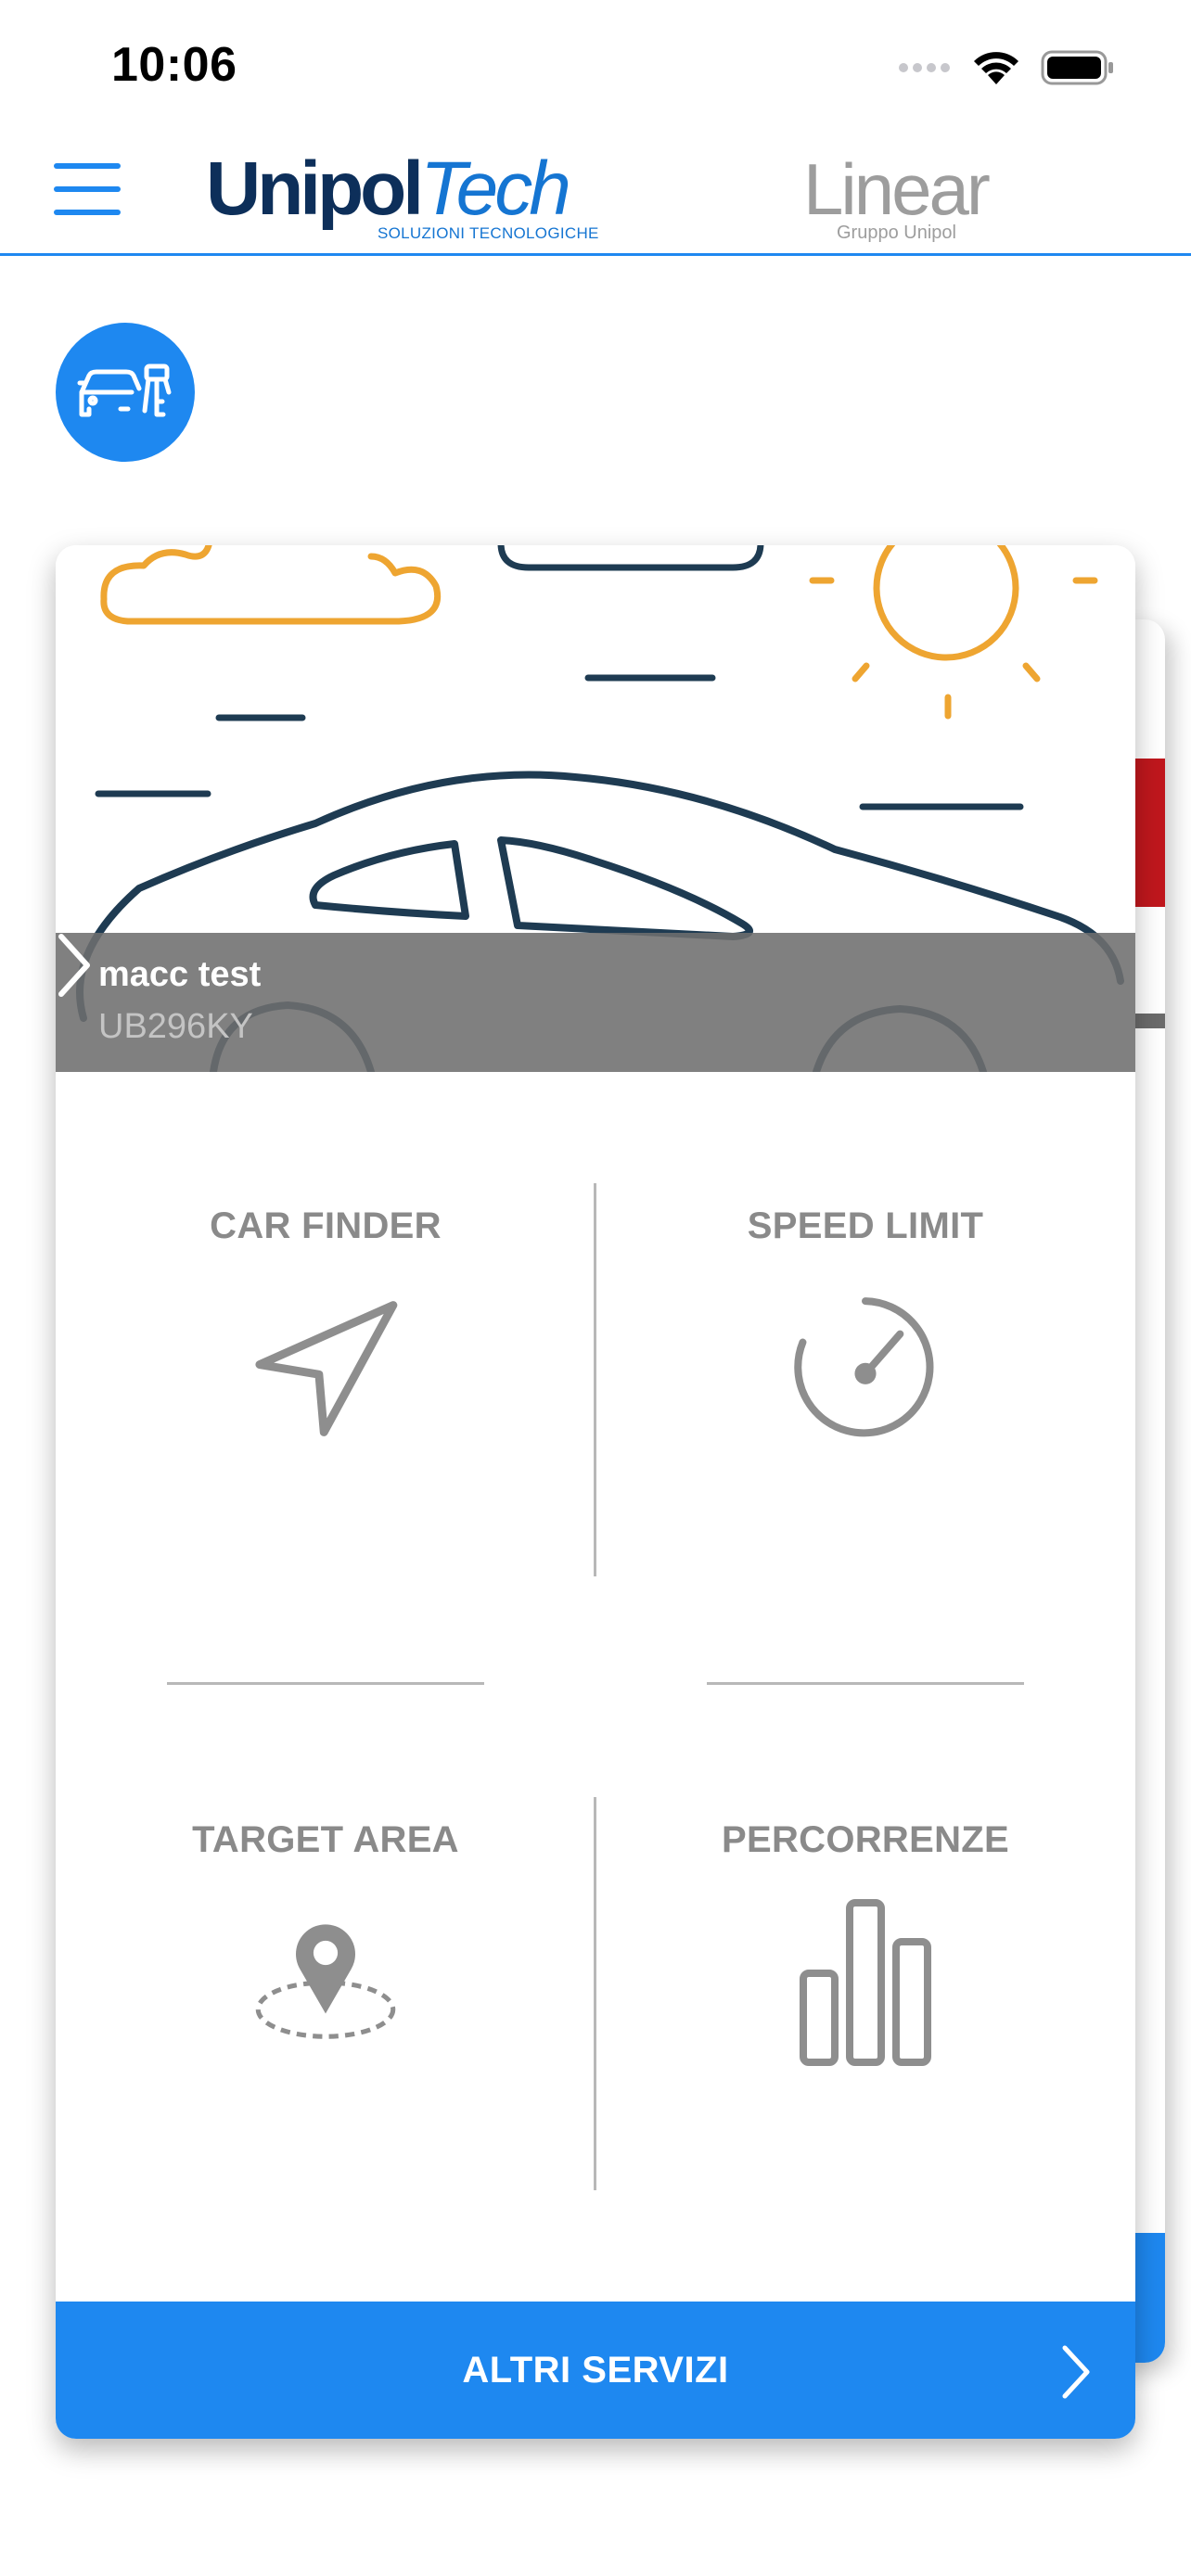  Describe the element at coordinates (996, 68) in the screenshot. I see `wifi-icon` at that location.